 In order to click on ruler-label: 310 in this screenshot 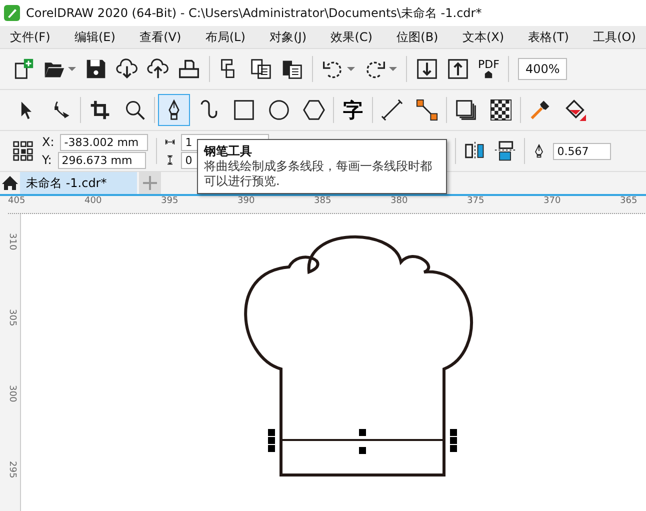, I will do `click(11, 242)`.